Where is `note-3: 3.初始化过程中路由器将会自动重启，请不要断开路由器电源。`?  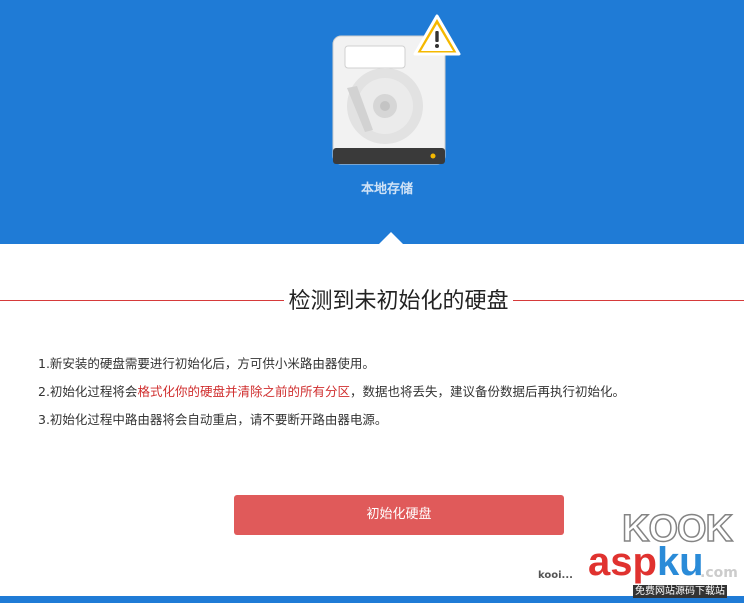 note-3: 3.初始化过程中路由器将会自动重启，请不要断开路由器电源。 is located at coordinates (213, 419).